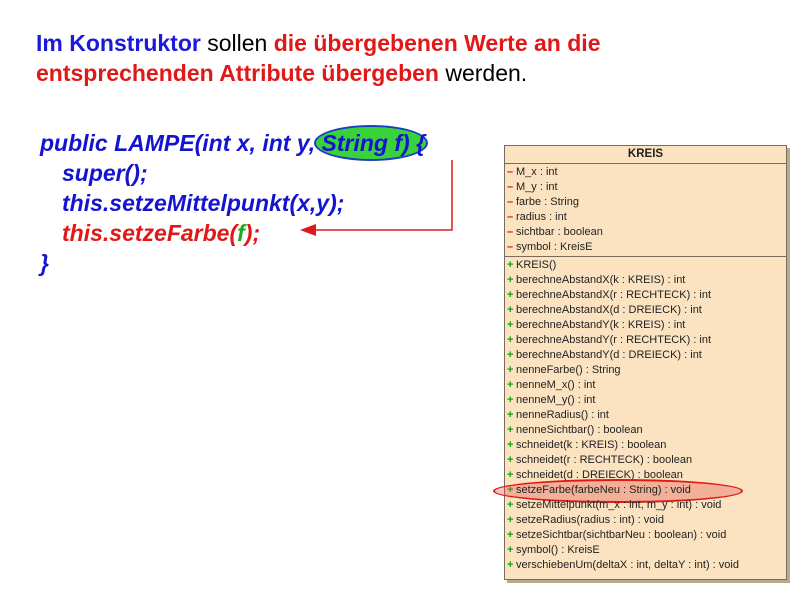 The image size is (800, 600). I want to click on method-text: setzeFarbe(farbeNeu : String) : void, so click(603, 490).